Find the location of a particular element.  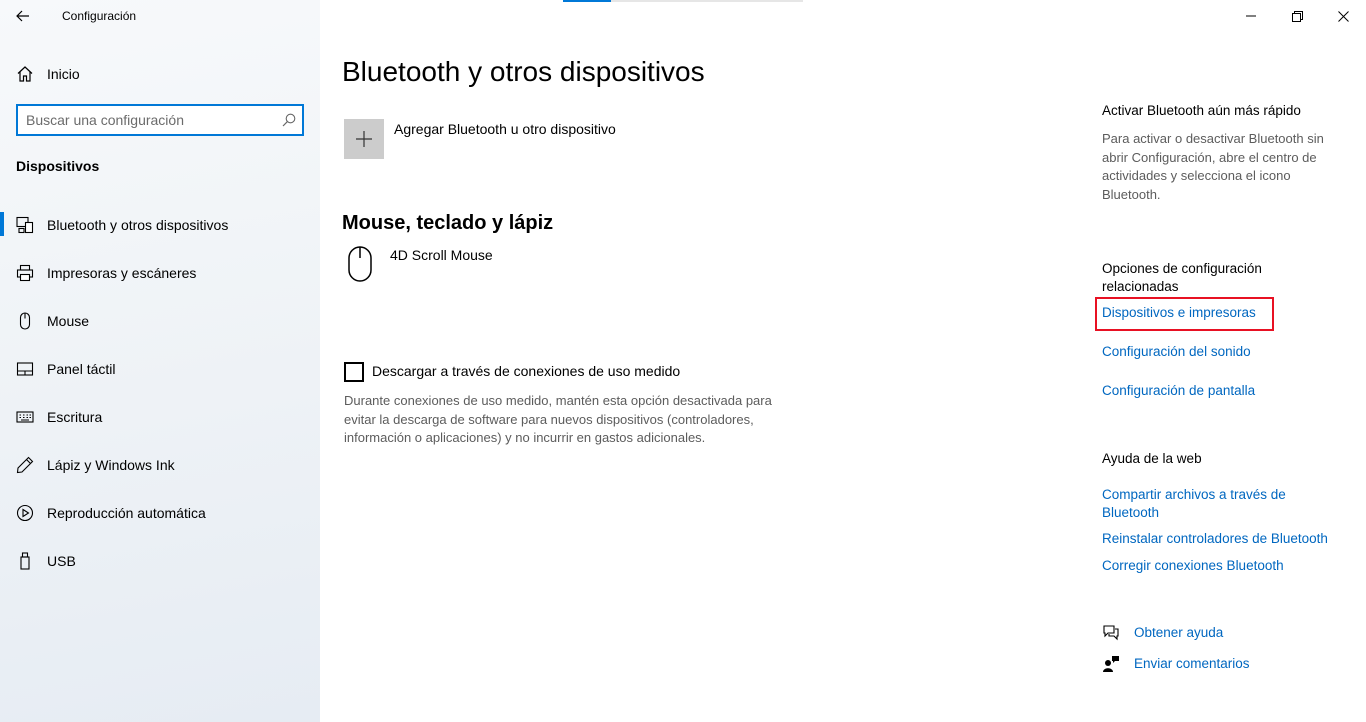

search-box is located at coordinates (160, 120).